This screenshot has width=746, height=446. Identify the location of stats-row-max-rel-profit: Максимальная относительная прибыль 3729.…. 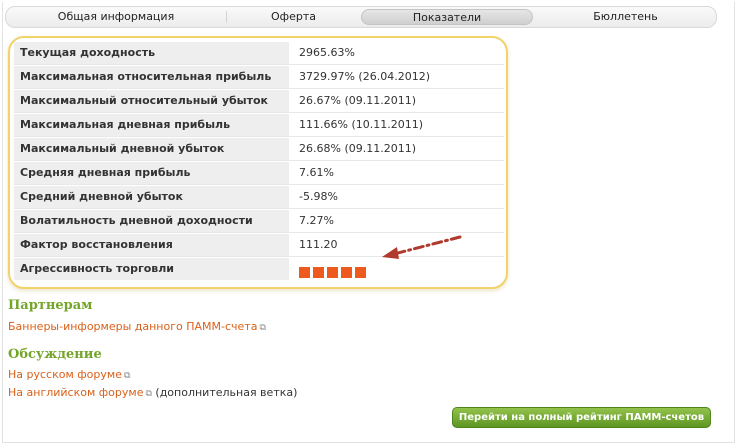
(259, 77).